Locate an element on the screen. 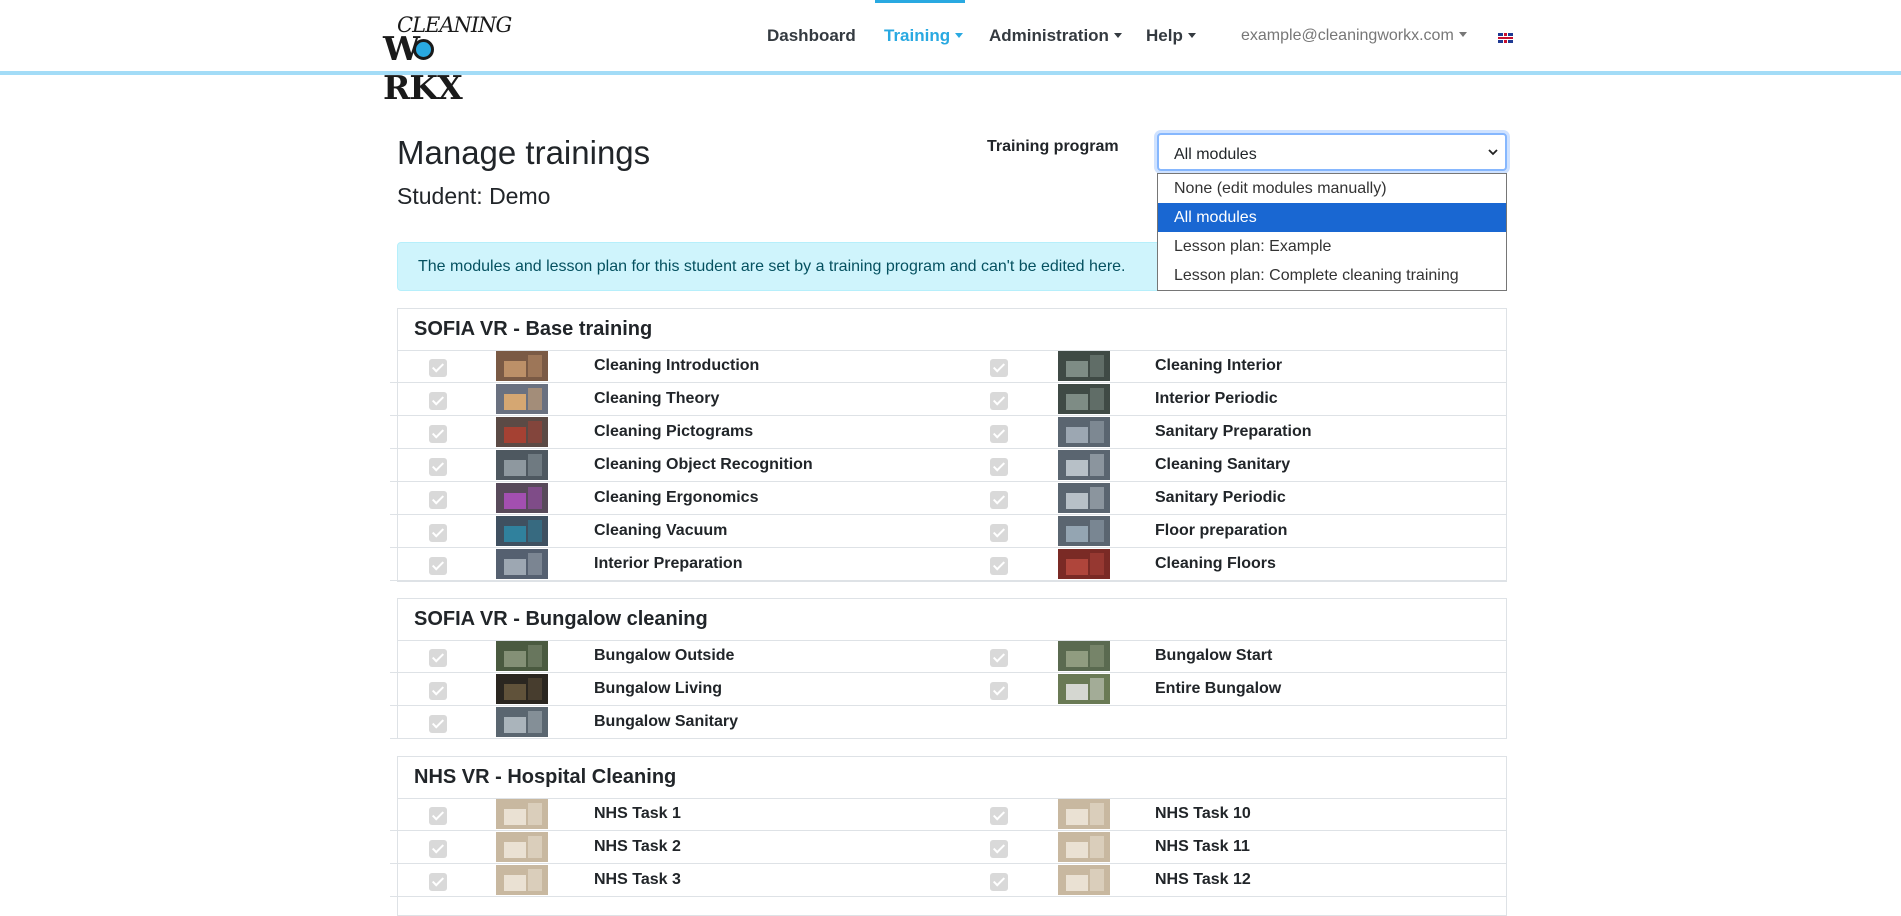  module-name: Sanitary Periodic is located at coordinates (1220, 497).